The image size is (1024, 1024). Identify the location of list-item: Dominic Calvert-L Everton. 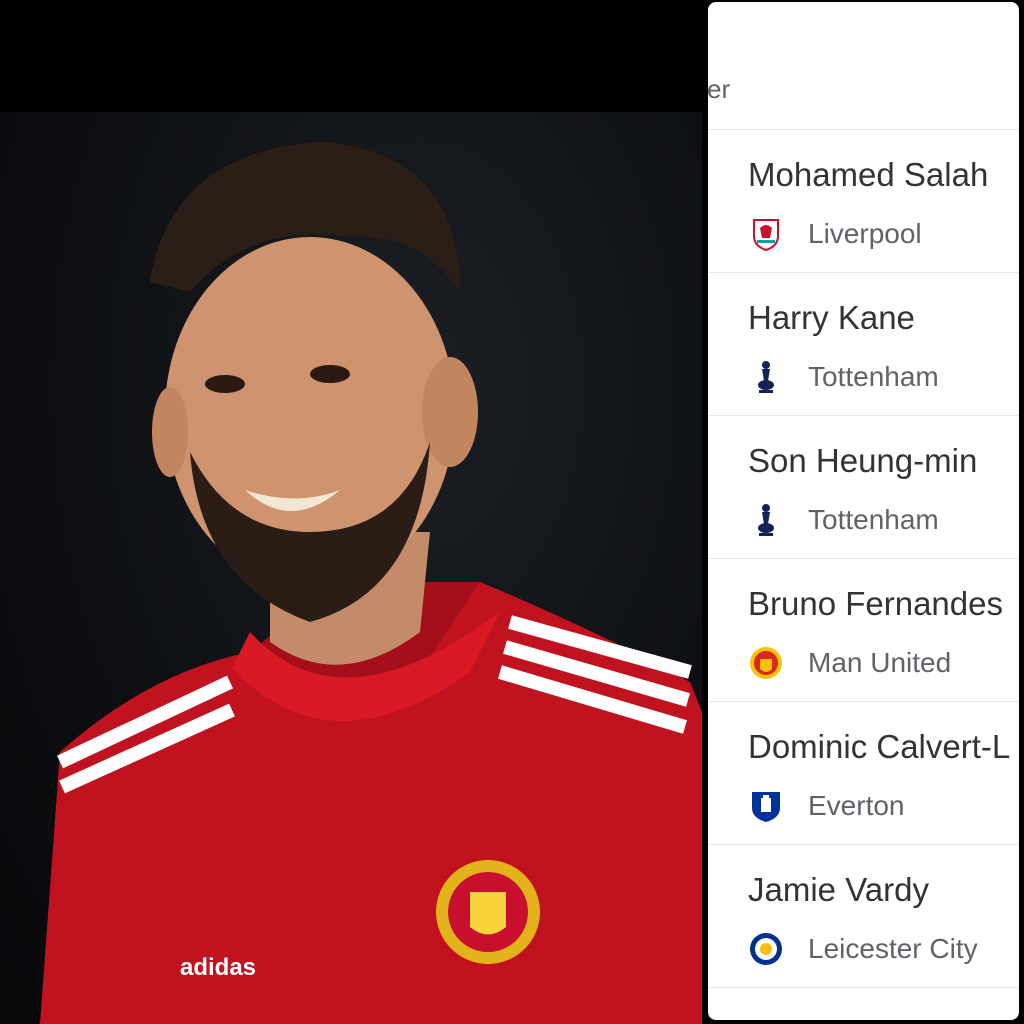
(863, 773).